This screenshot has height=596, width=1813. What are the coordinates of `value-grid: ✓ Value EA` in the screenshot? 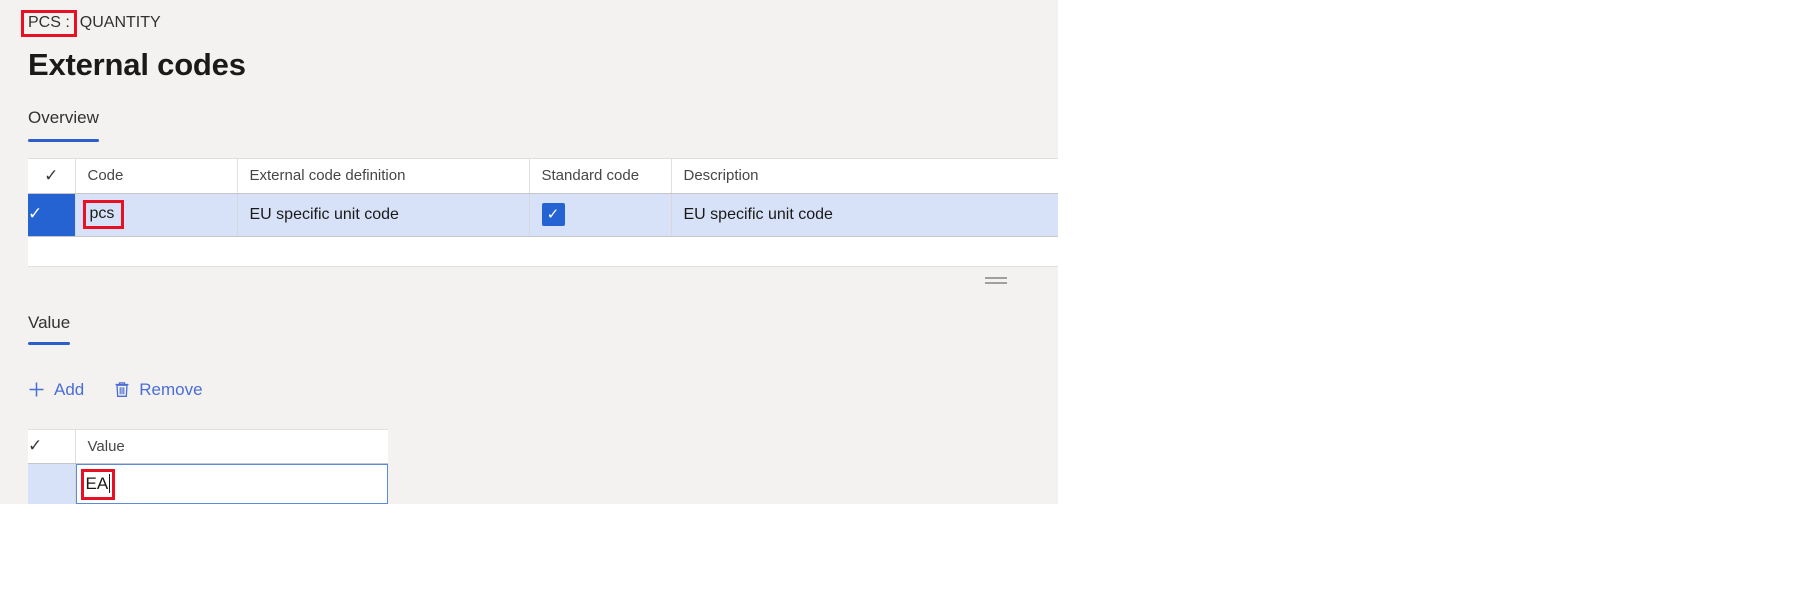 It's located at (208, 466).